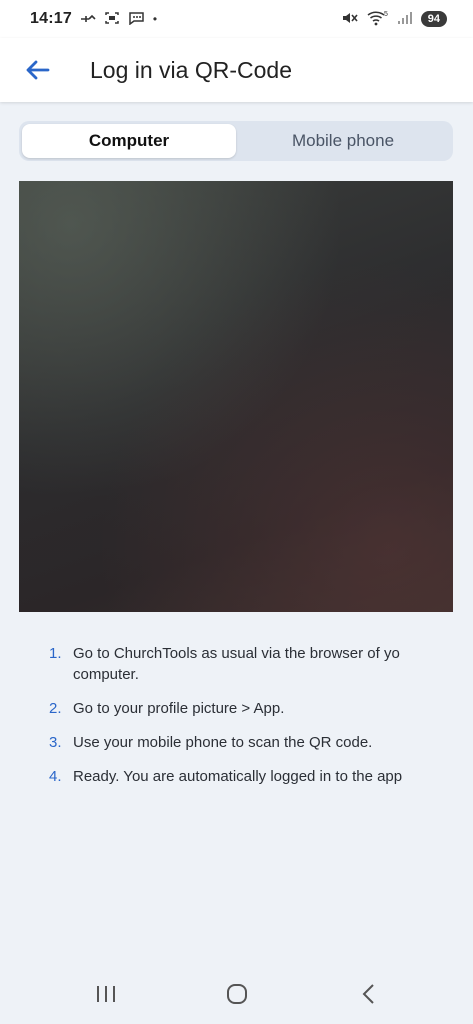  Describe the element at coordinates (191, 69) in the screenshot. I see `page-title: Log in via QR-Code` at that location.